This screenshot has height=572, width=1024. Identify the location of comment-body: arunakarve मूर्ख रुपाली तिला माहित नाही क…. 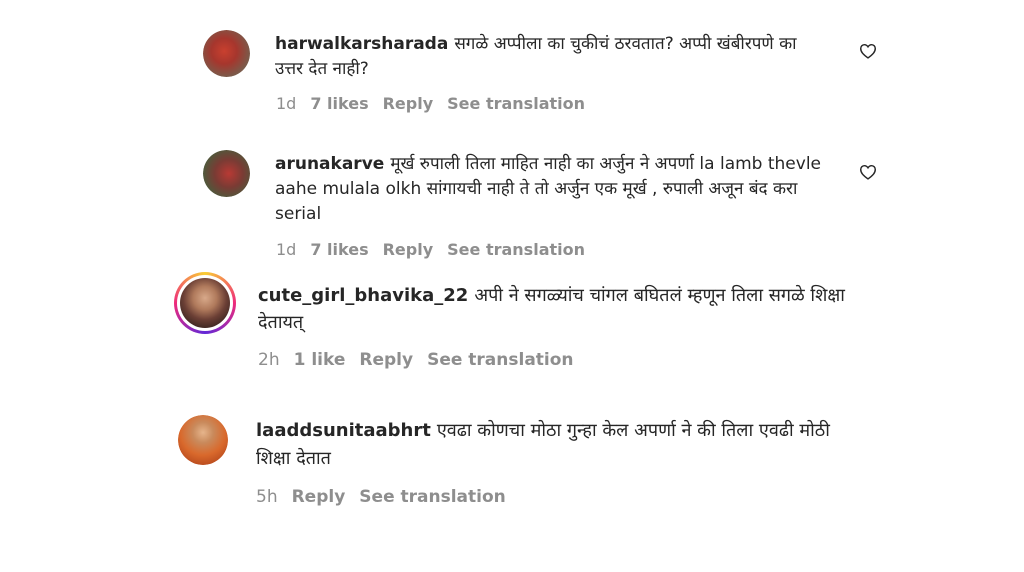
(552, 189).